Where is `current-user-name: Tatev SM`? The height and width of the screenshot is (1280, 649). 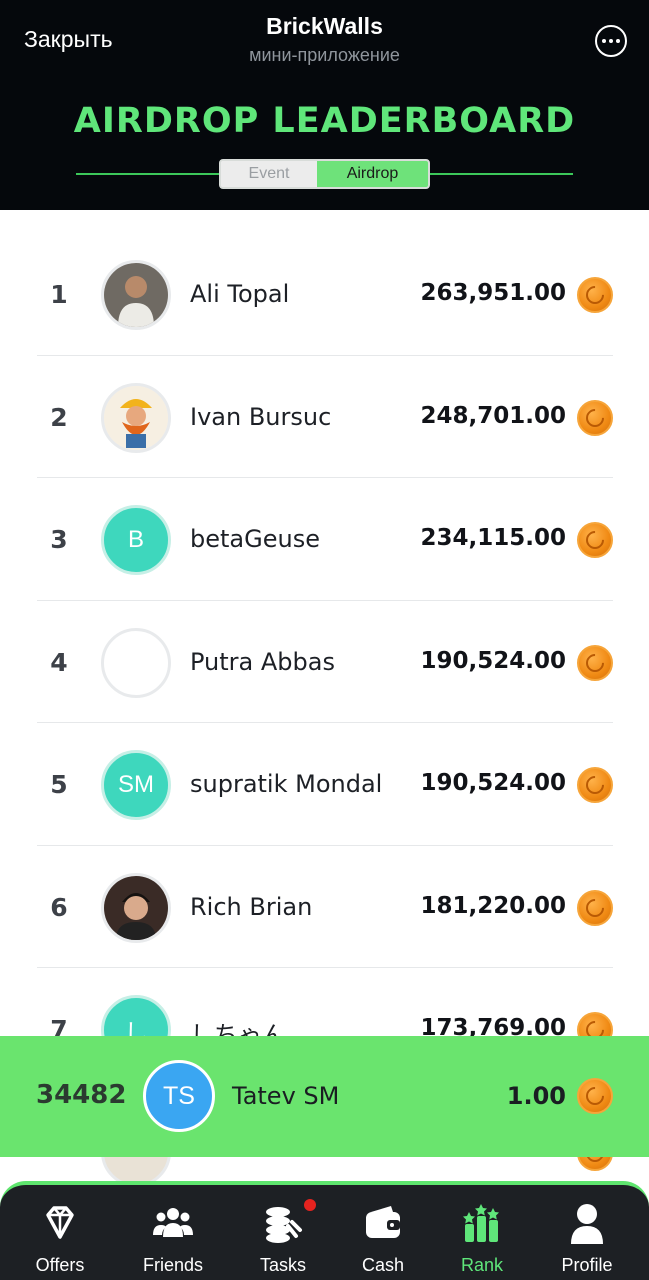
current-user-name: Tatev SM is located at coordinates (286, 1096).